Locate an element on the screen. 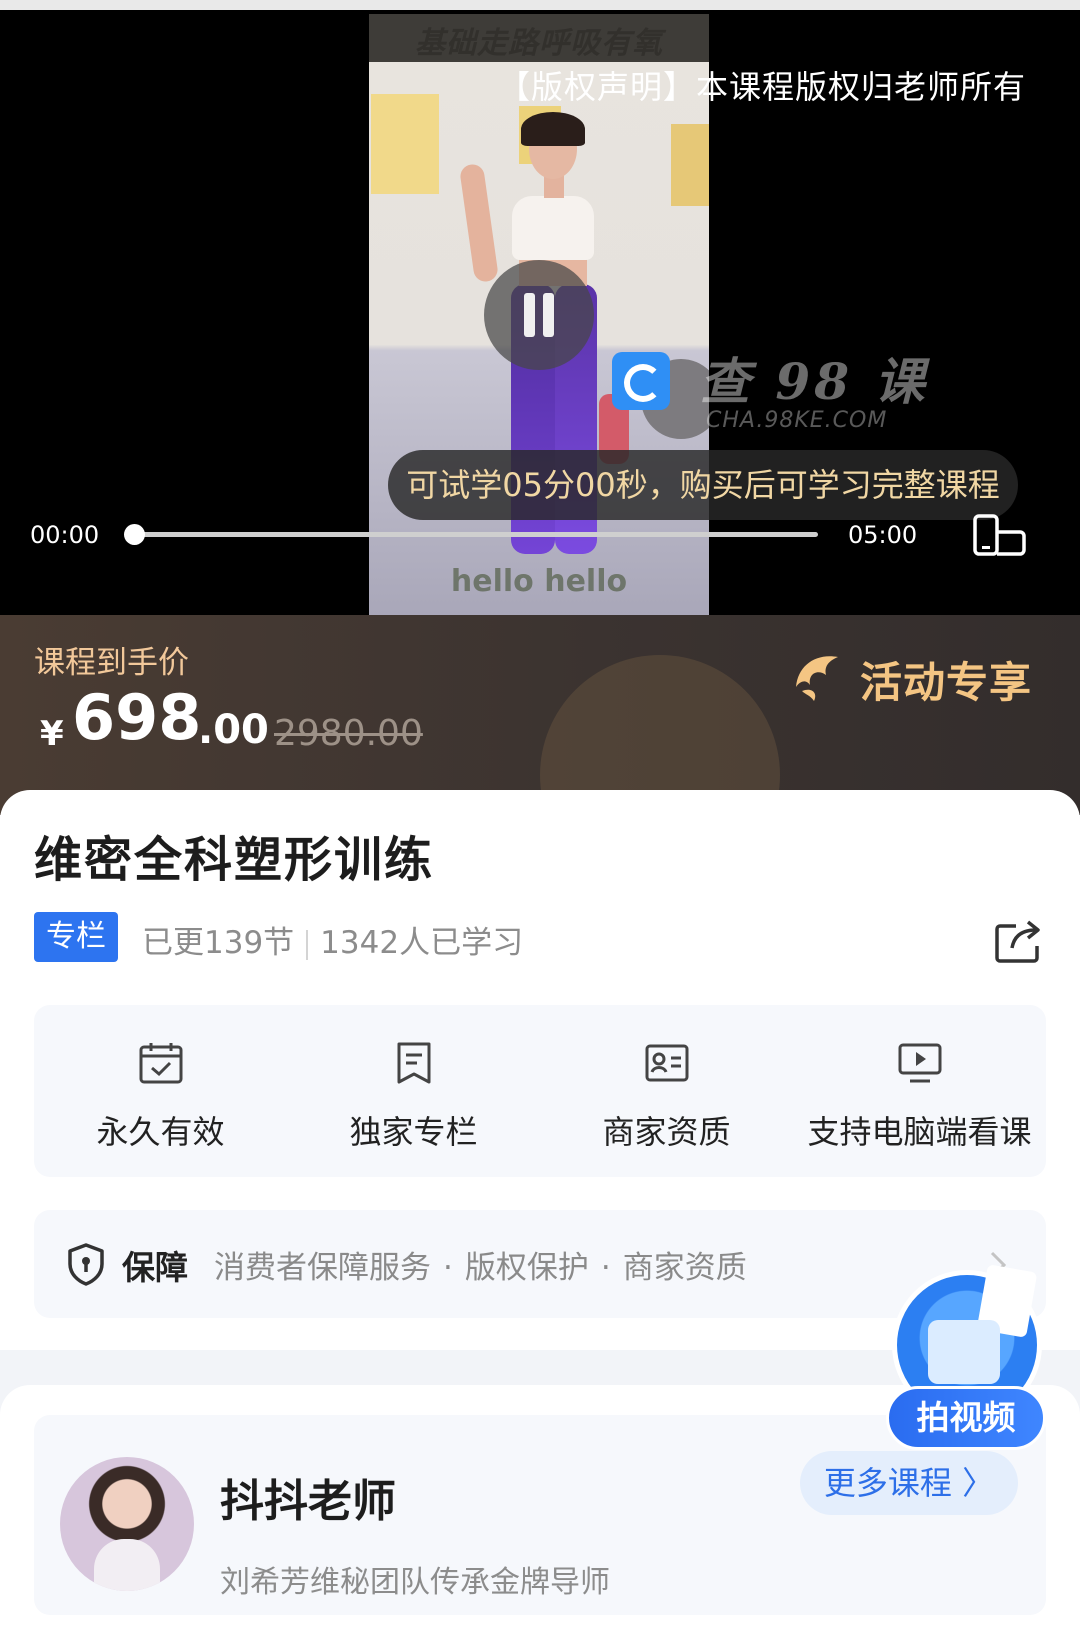 This screenshot has width=1080, height=1646. more-courses-button: 更多课程 〉 is located at coordinates (909, 1483).